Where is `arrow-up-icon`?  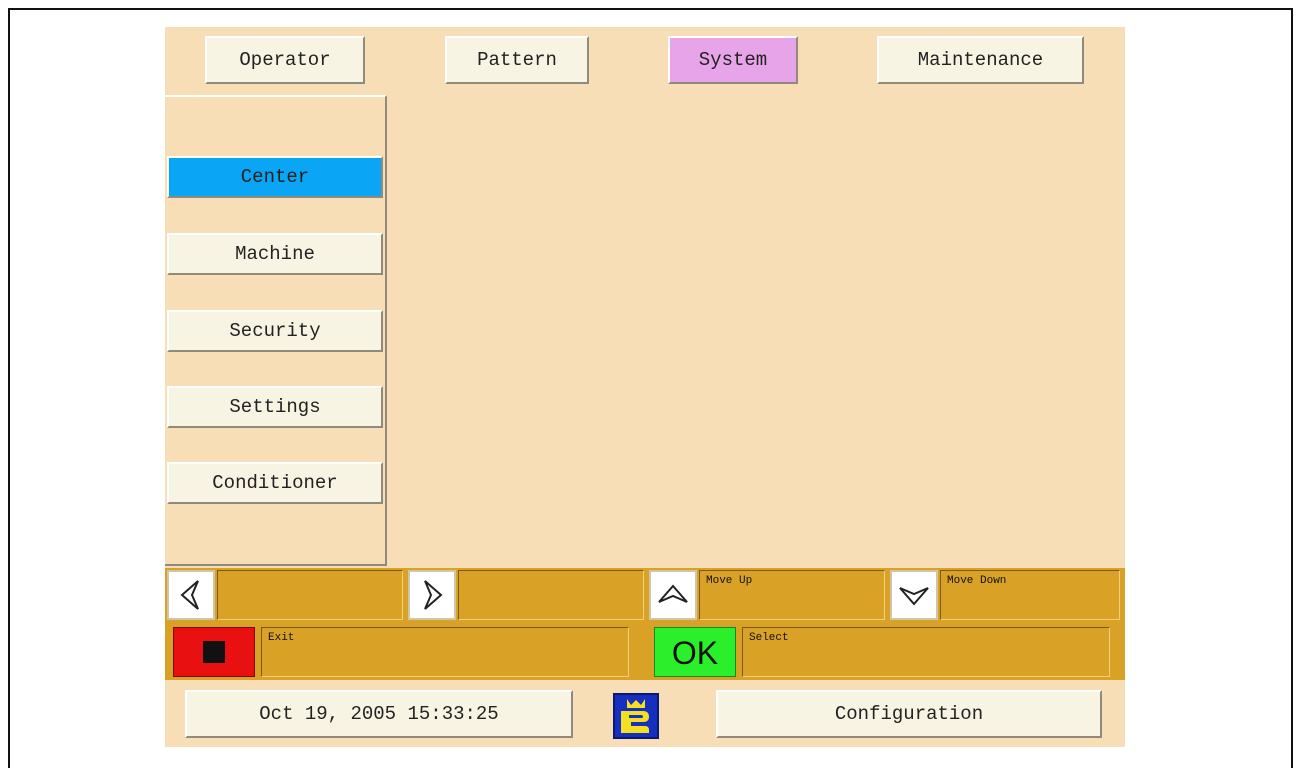 arrow-up-icon is located at coordinates (673, 593).